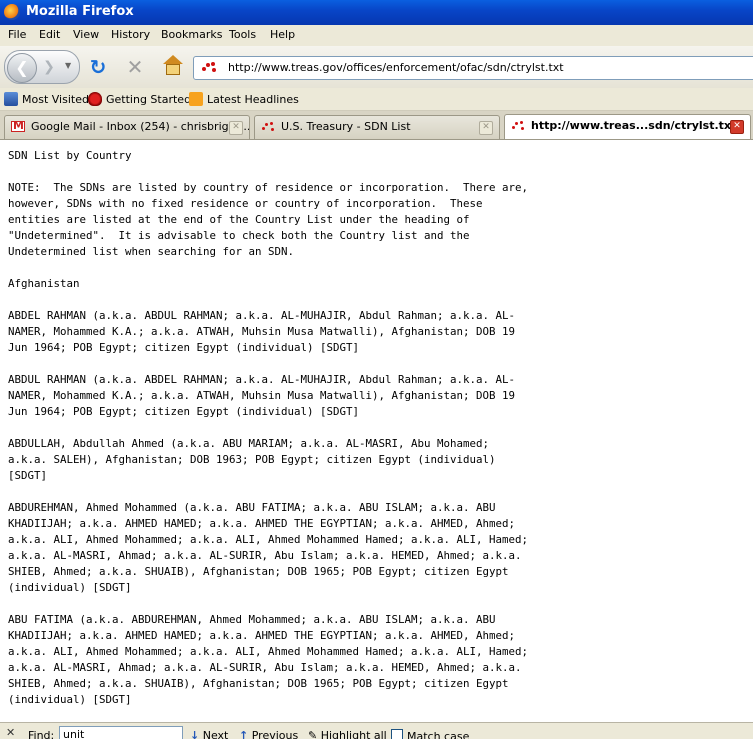 Image resolution: width=753 pixels, height=739 pixels. Describe the element at coordinates (191, 34) in the screenshot. I see `menu-bookmarks: Bookmarks` at that location.